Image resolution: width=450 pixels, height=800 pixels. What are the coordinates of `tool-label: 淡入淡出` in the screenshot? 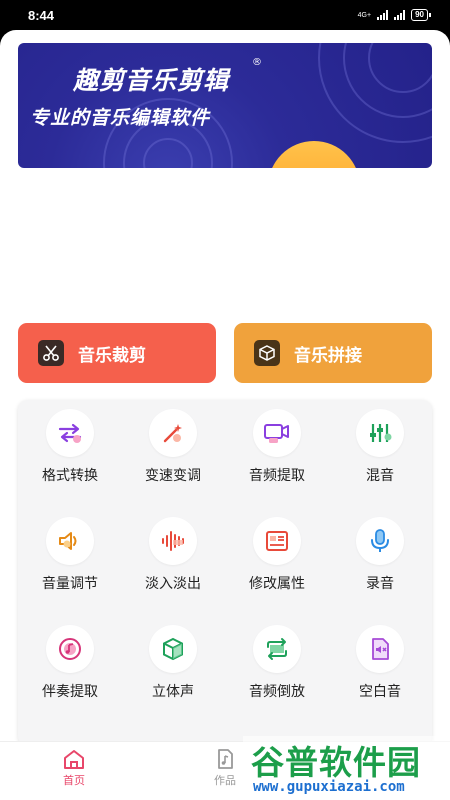 It's located at (173, 584).